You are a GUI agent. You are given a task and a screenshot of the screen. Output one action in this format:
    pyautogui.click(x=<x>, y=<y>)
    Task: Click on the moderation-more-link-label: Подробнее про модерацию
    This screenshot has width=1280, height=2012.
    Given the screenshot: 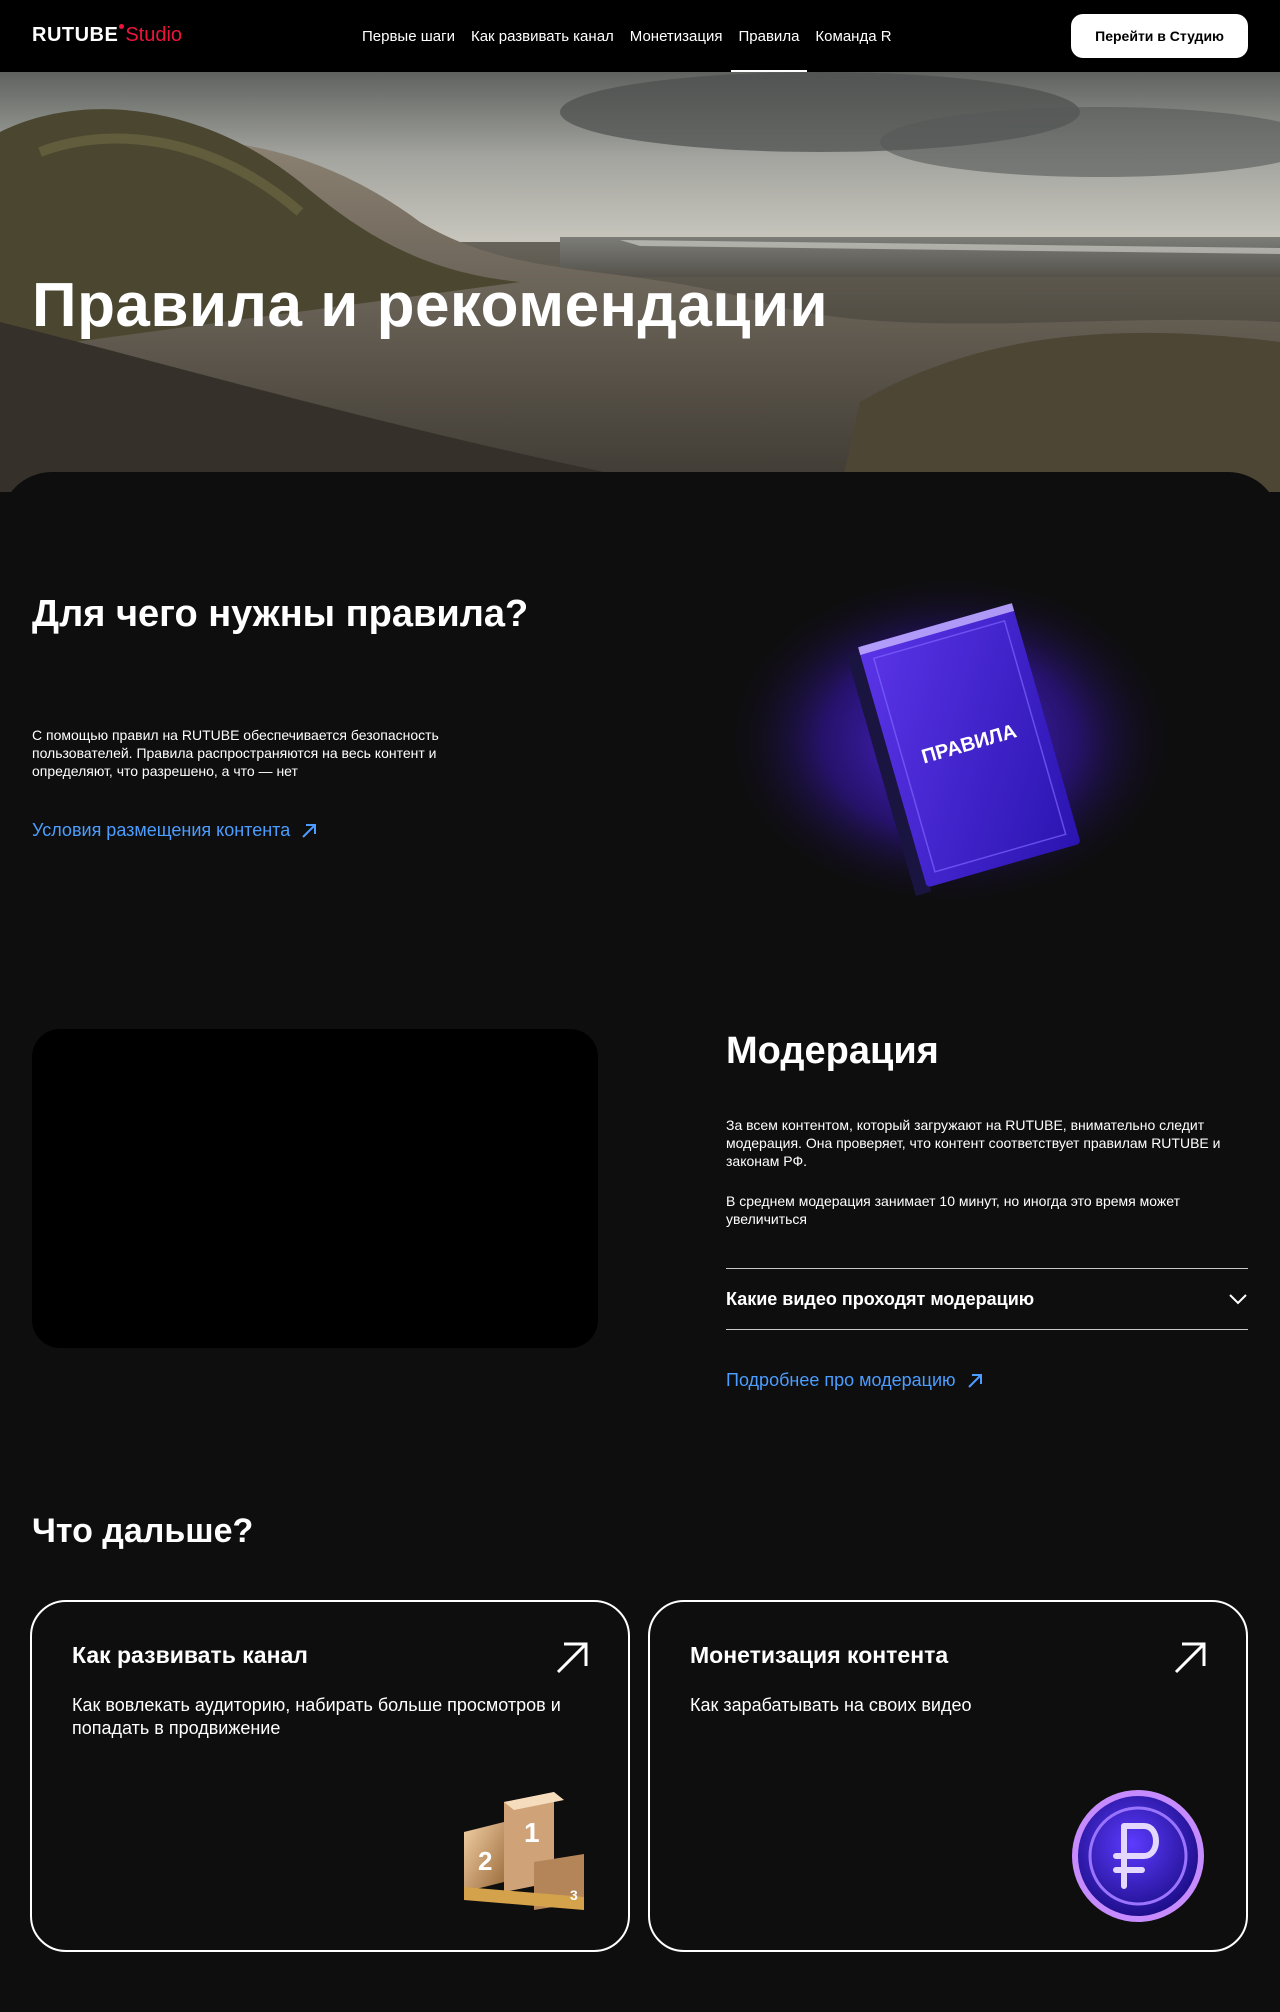 What is the action you would take?
    pyautogui.click(x=841, y=1380)
    